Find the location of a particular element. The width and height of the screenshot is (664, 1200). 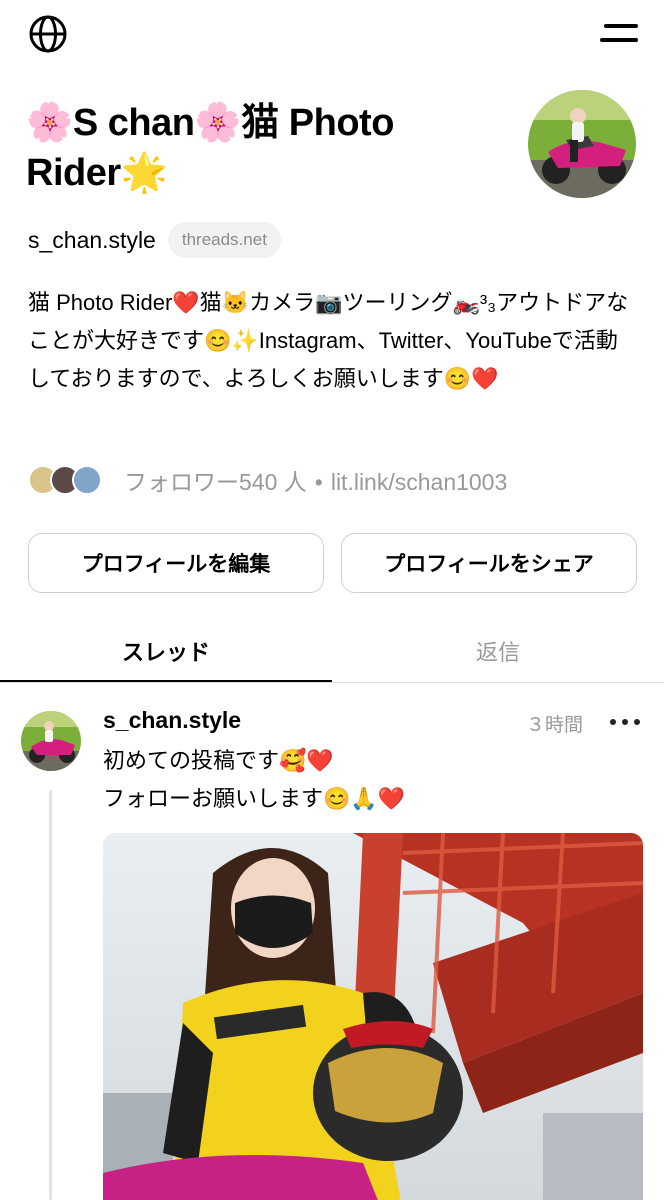

tab-threads: スレッド is located at coordinates (166, 651).